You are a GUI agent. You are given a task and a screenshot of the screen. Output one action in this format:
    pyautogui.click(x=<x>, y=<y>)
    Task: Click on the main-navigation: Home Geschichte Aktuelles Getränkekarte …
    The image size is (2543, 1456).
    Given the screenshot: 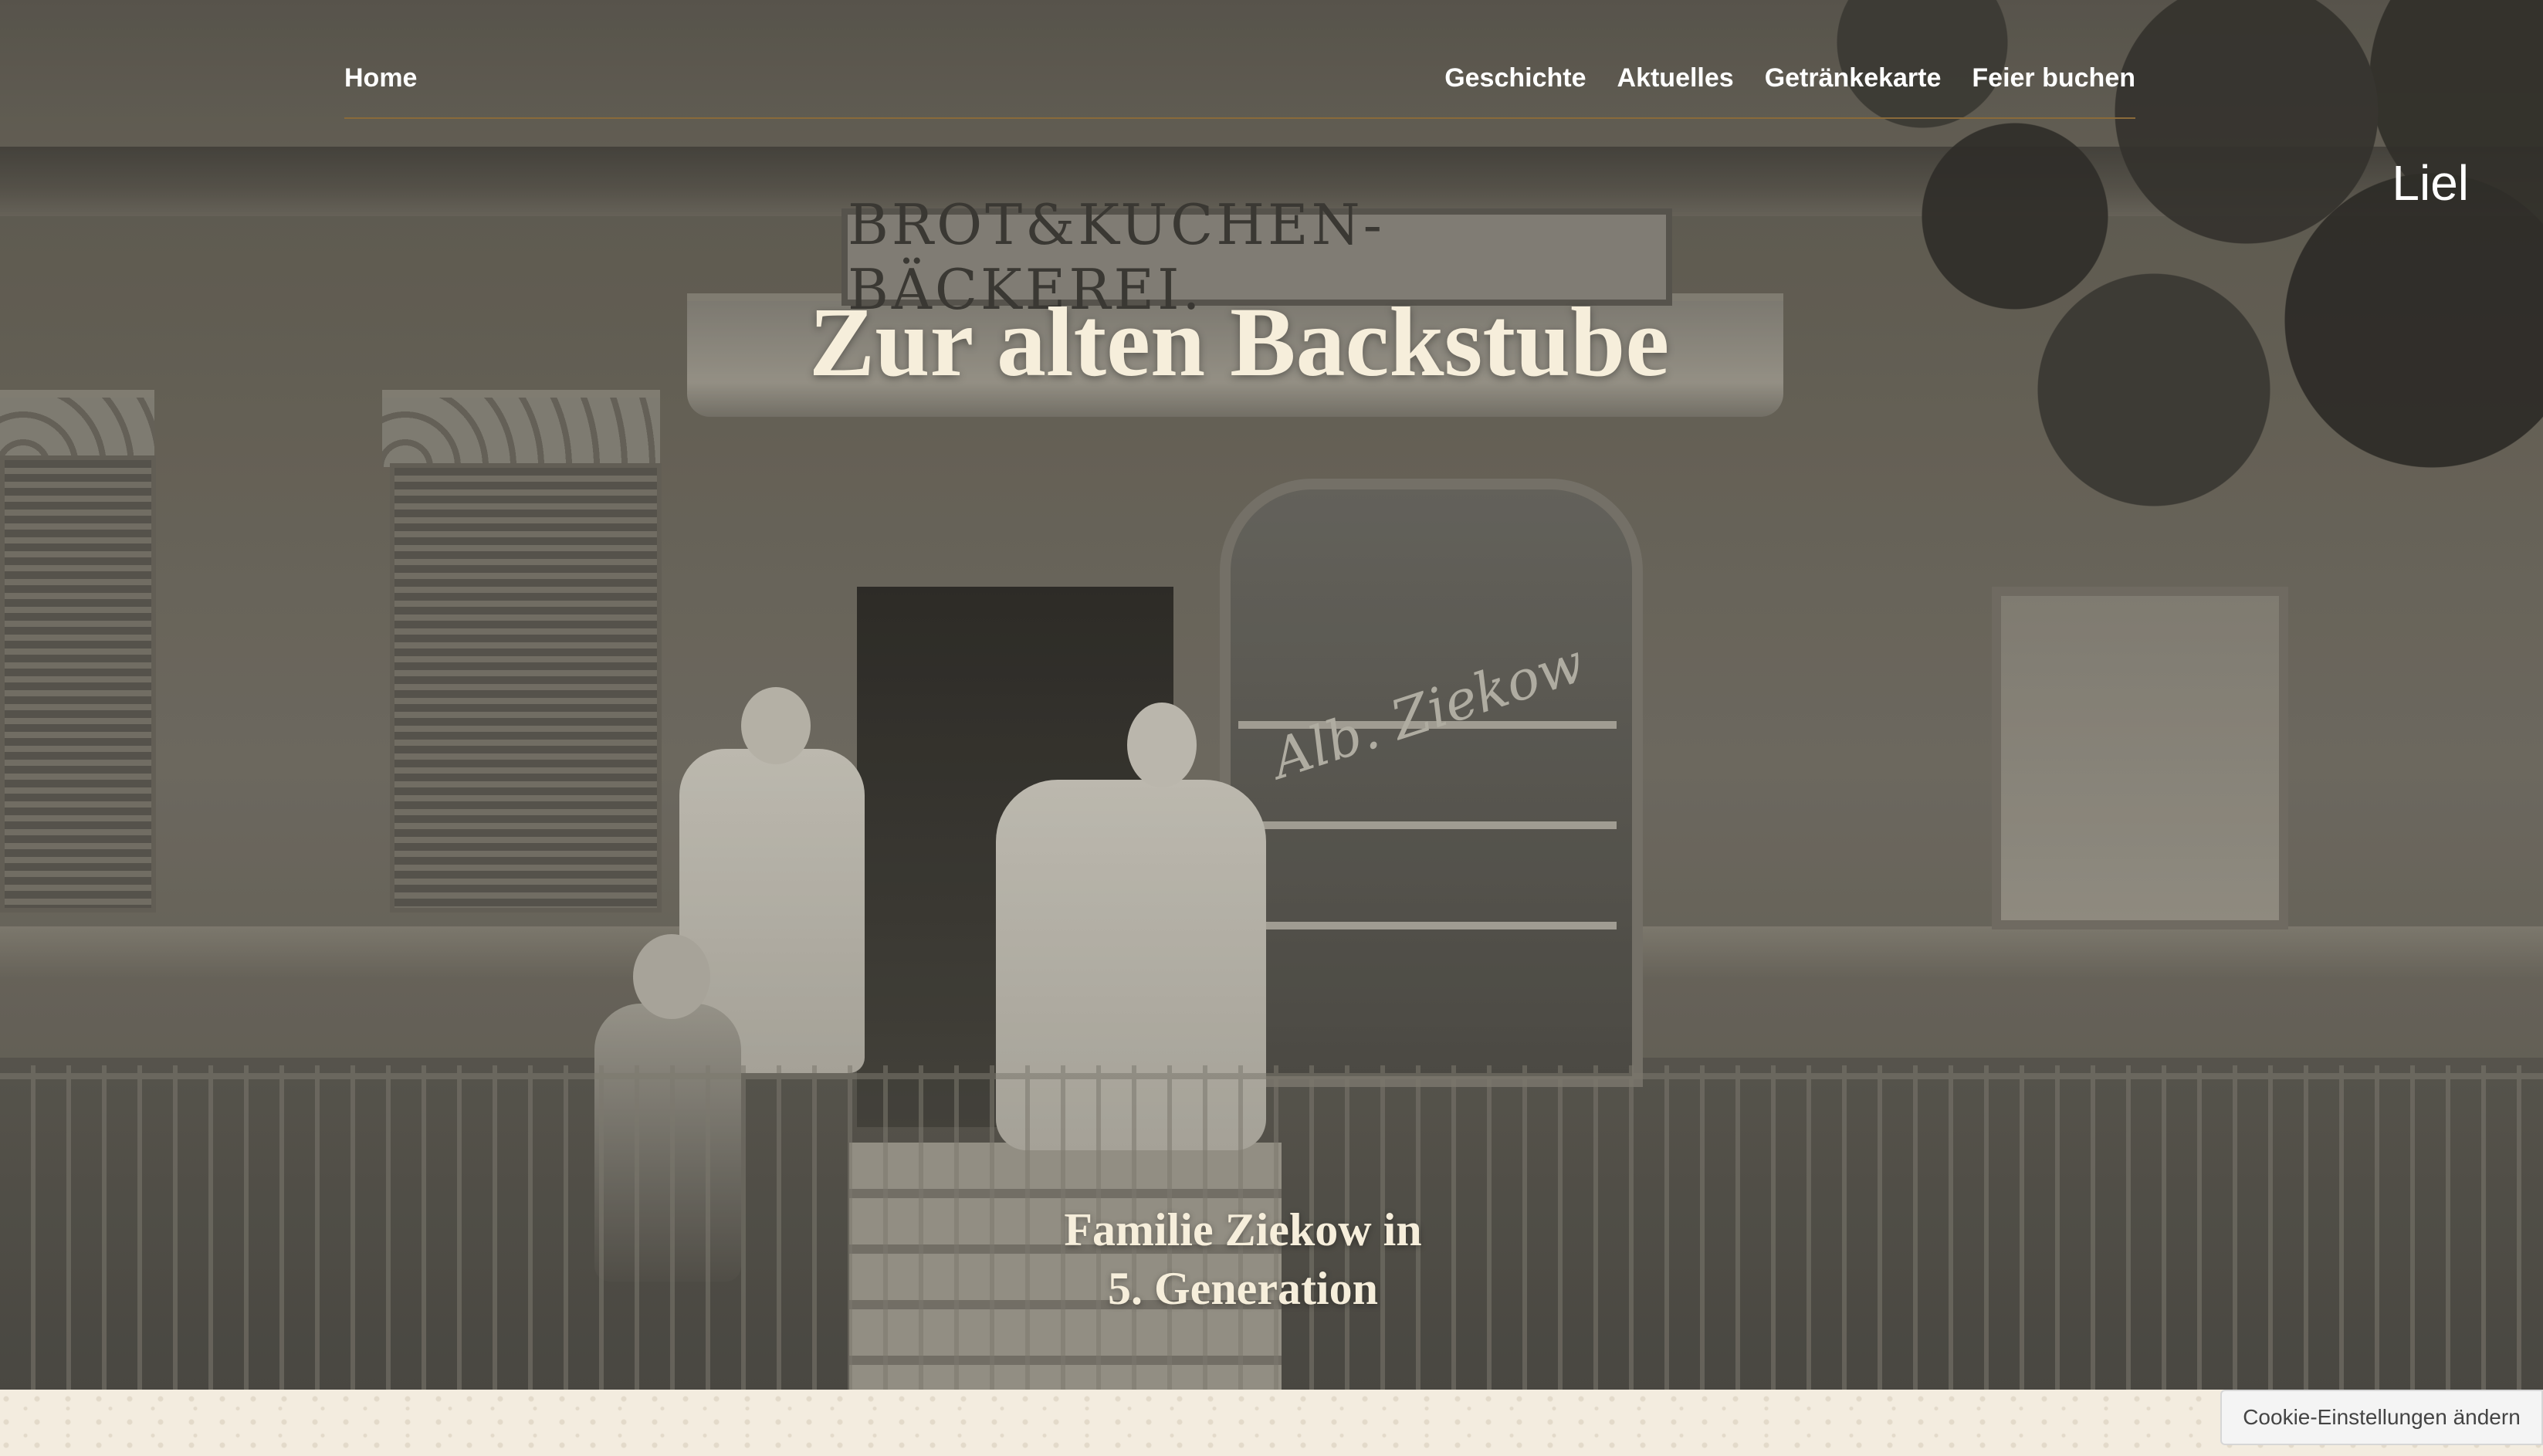 What is the action you would take?
    pyautogui.click(x=1239, y=86)
    